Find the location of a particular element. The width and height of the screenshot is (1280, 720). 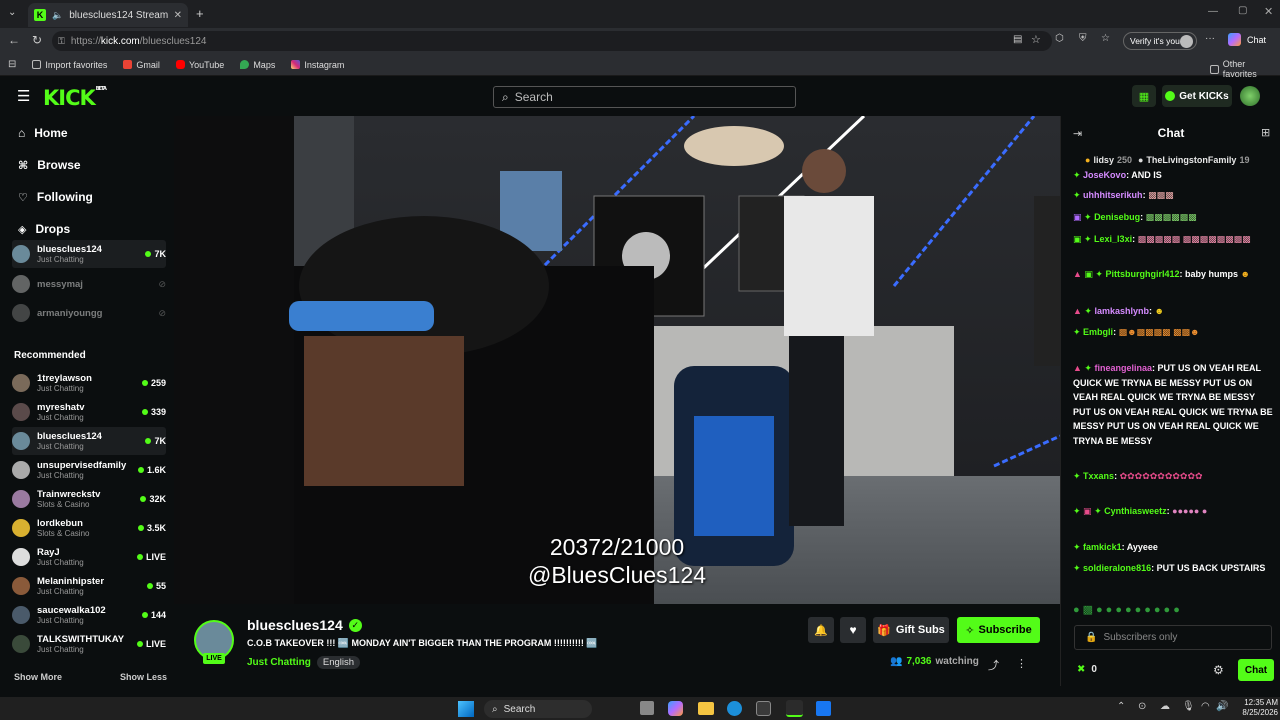

clock: 12:35 AM 8/25/2026 is located at coordinates (1256, 708).